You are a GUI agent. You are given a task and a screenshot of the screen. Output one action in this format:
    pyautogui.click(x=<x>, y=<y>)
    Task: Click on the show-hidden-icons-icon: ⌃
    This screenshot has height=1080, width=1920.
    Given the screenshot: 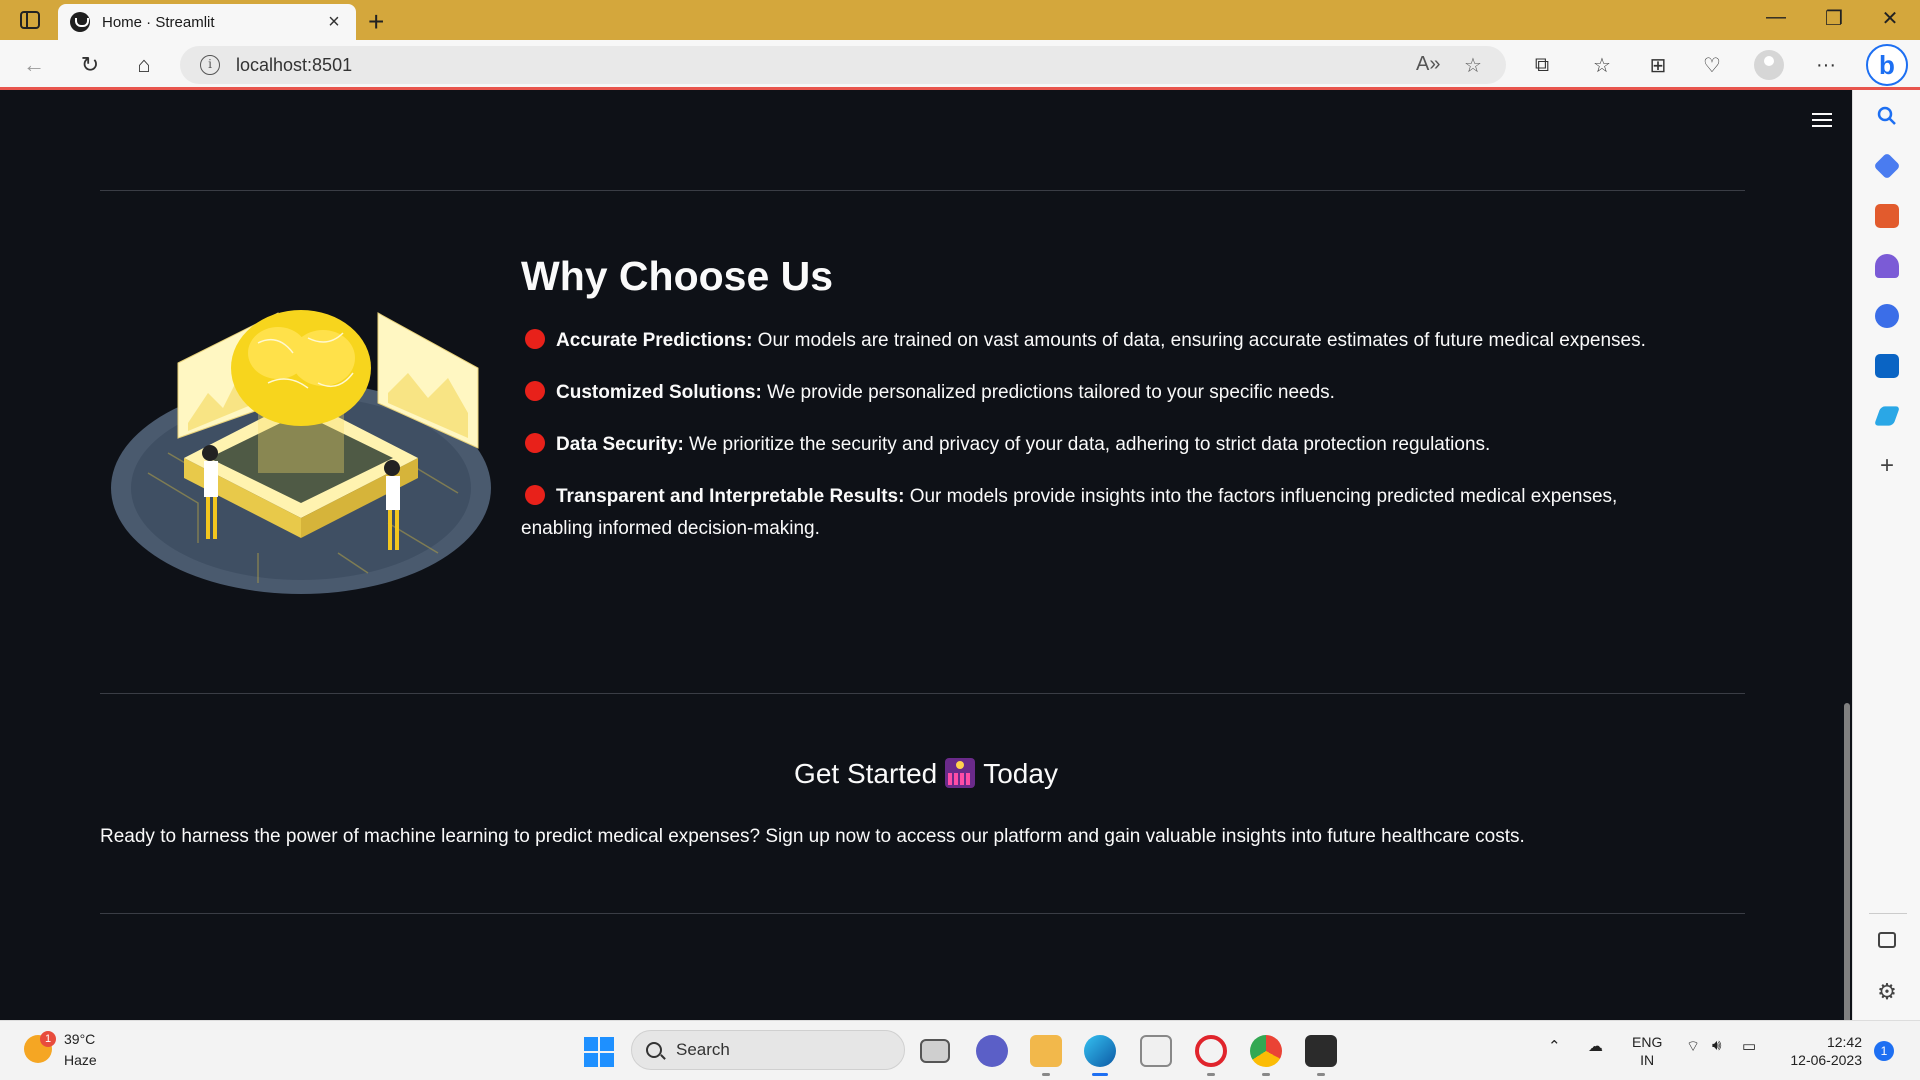 What is the action you would take?
    pyautogui.click(x=1554, y=1046)
    